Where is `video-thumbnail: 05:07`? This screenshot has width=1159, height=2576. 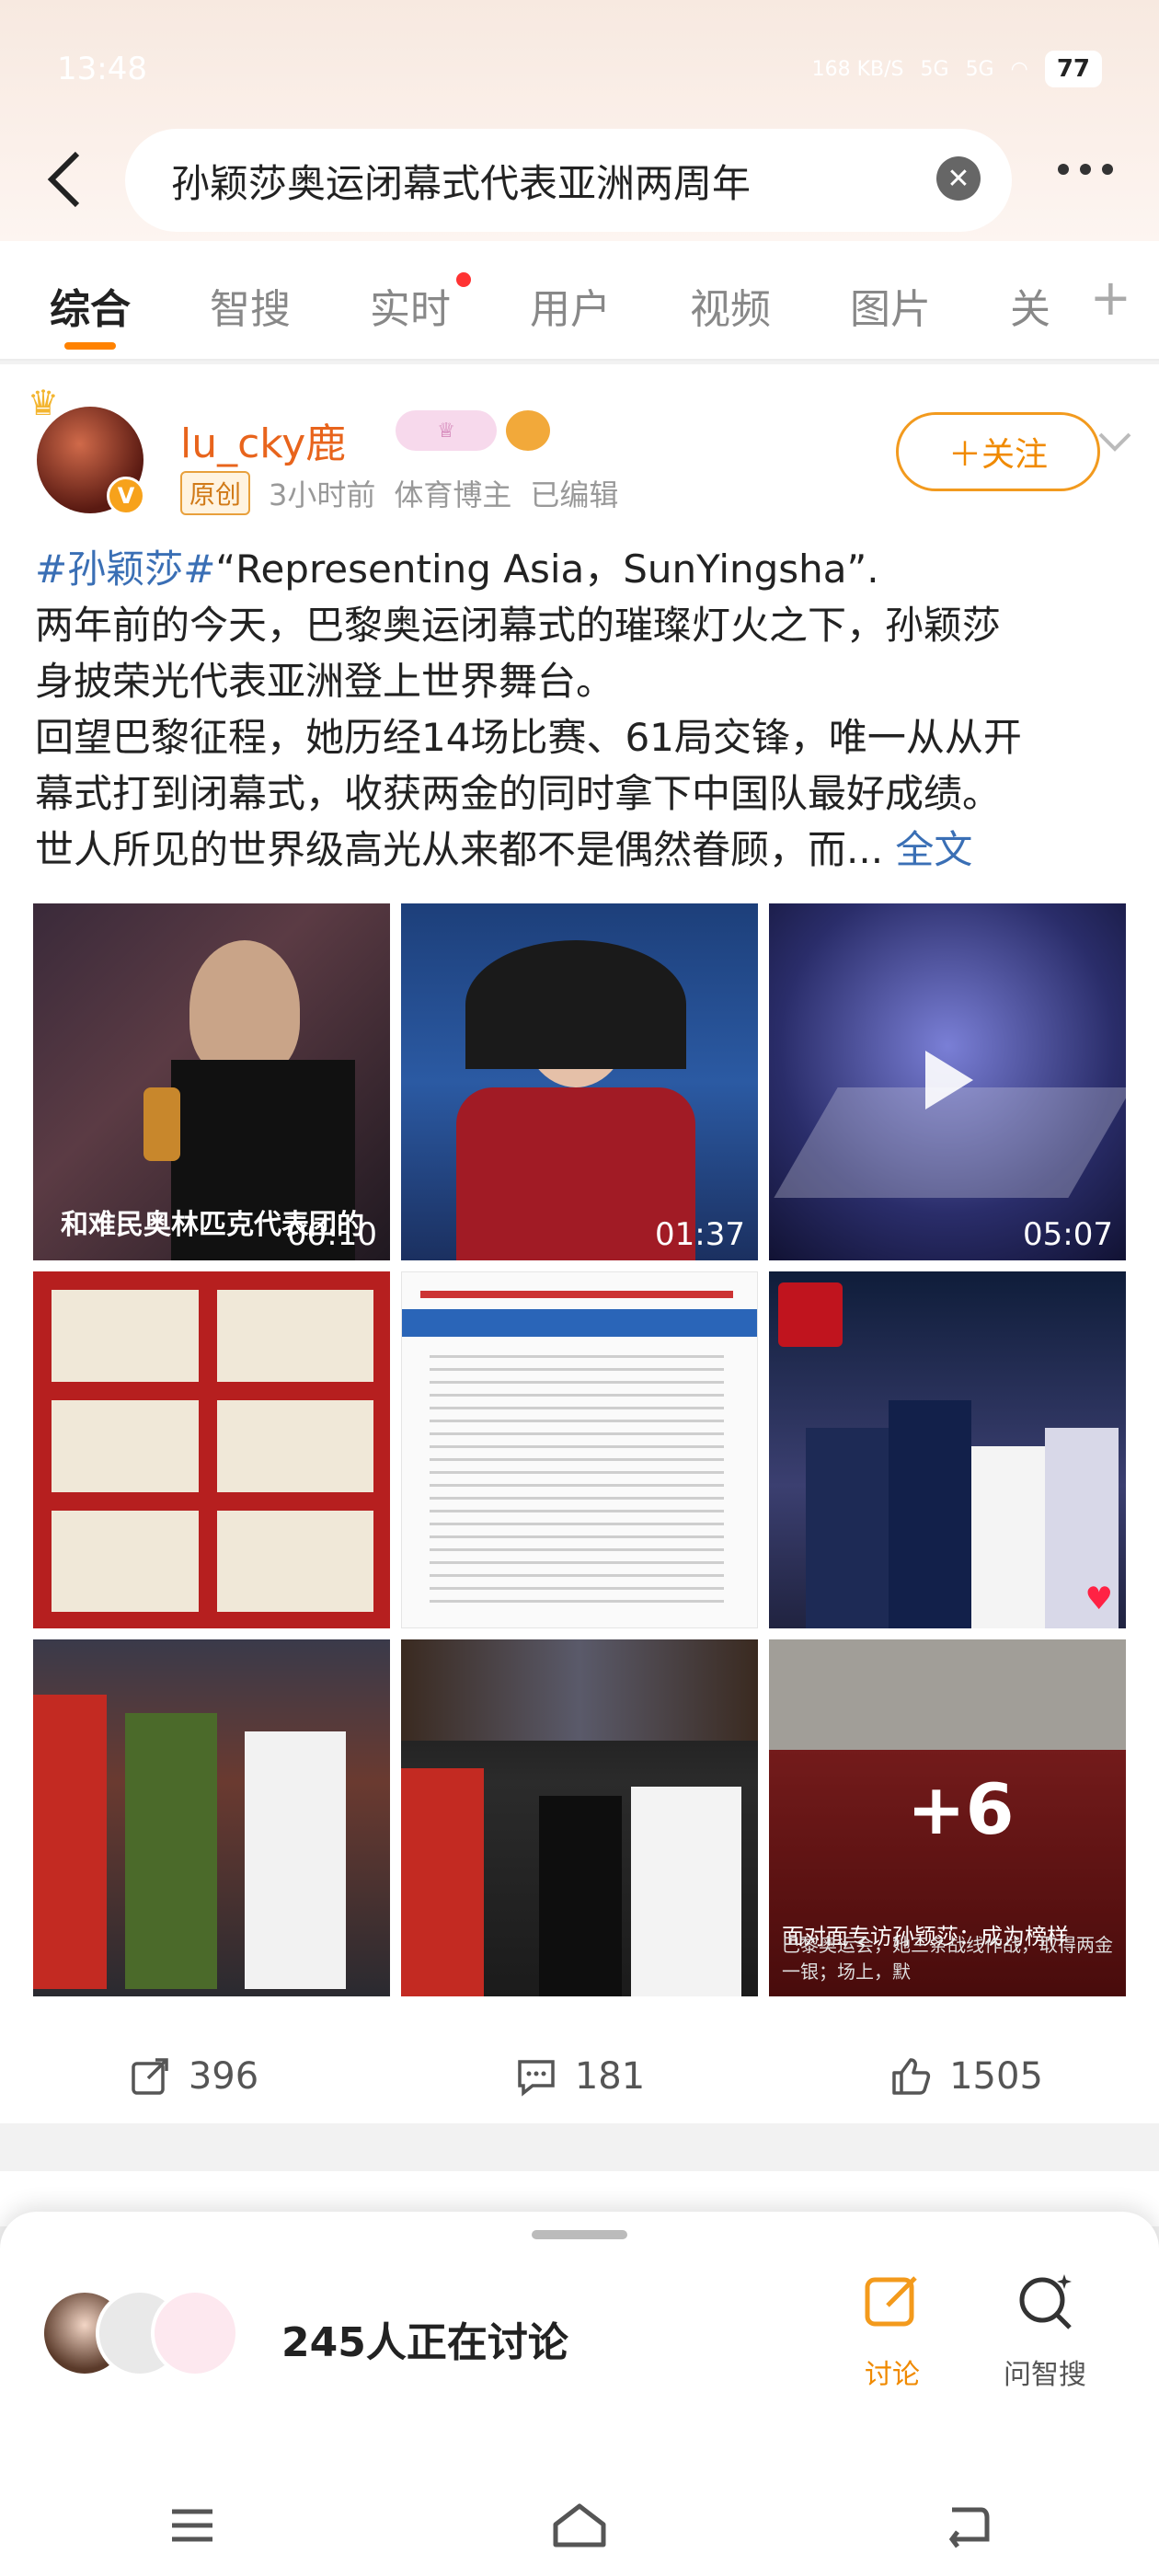 video-thumbnail: 05:07 is located at coordinates (947, 1081).